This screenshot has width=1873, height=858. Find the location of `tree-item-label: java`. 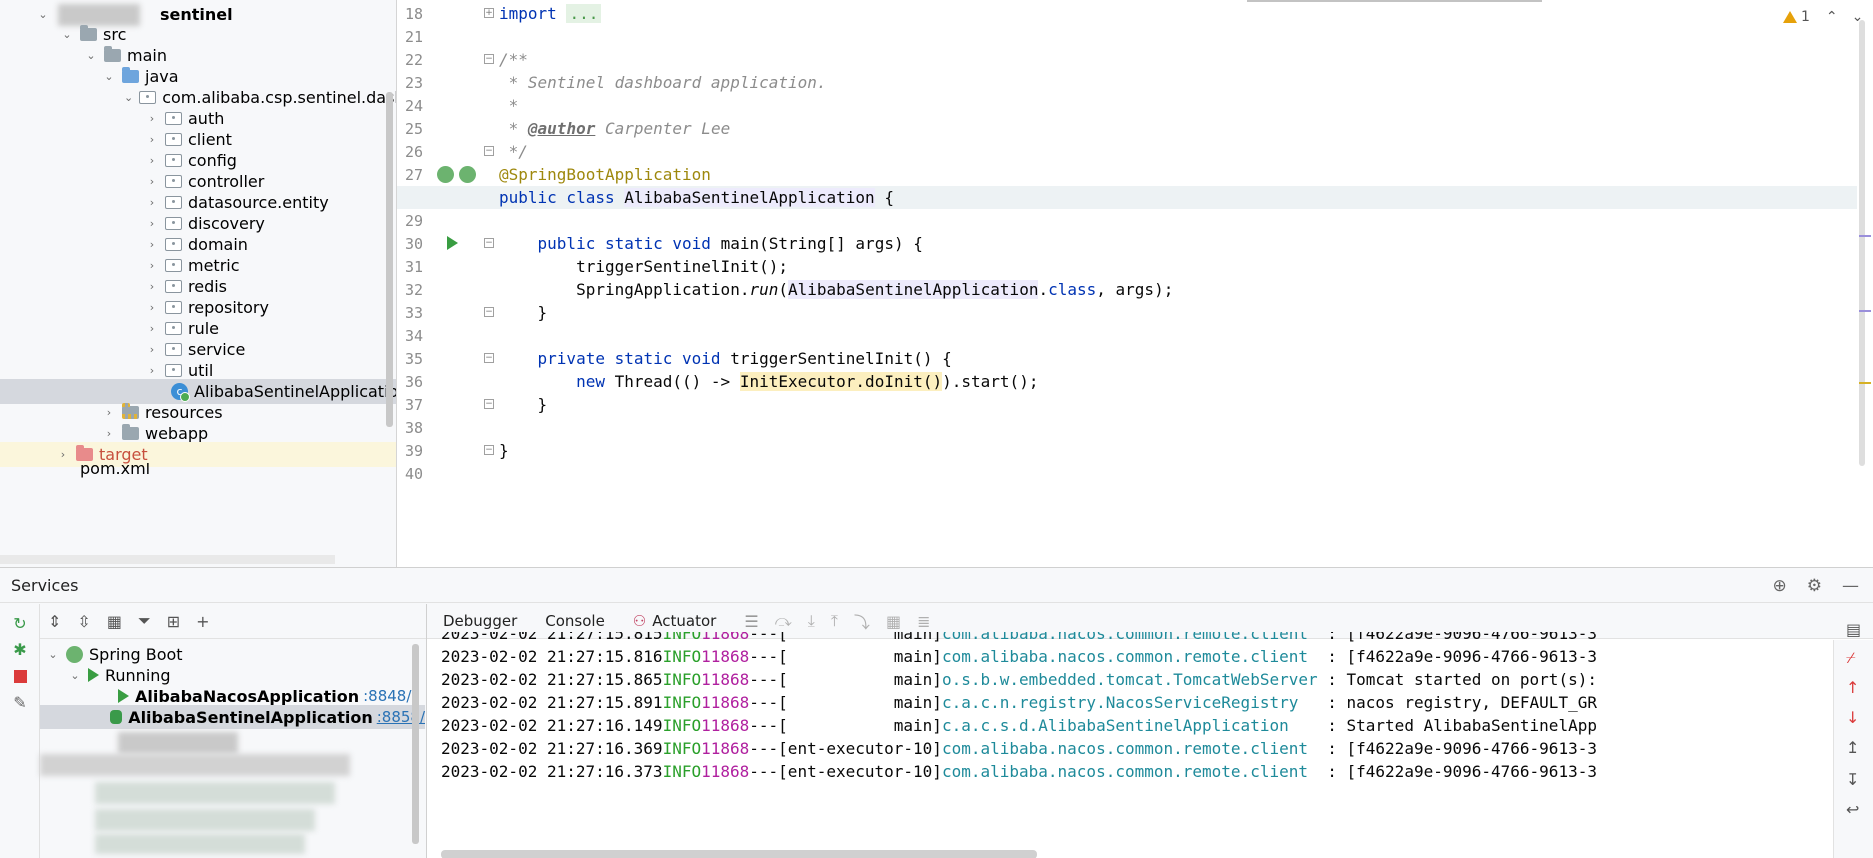

tree-item-label: java is located at coordinates (162, 76).